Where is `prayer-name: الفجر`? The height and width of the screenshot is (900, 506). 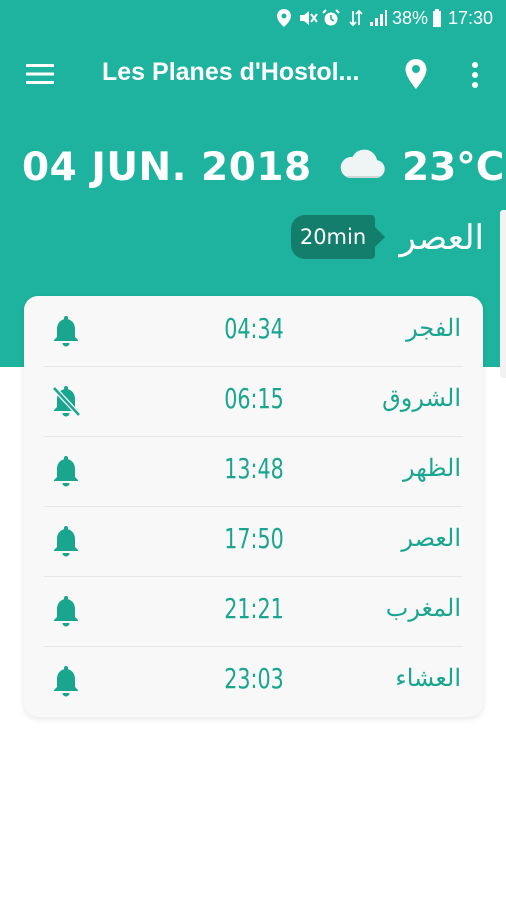 prayer-name: الفجر is located at coordinates (433, 328).